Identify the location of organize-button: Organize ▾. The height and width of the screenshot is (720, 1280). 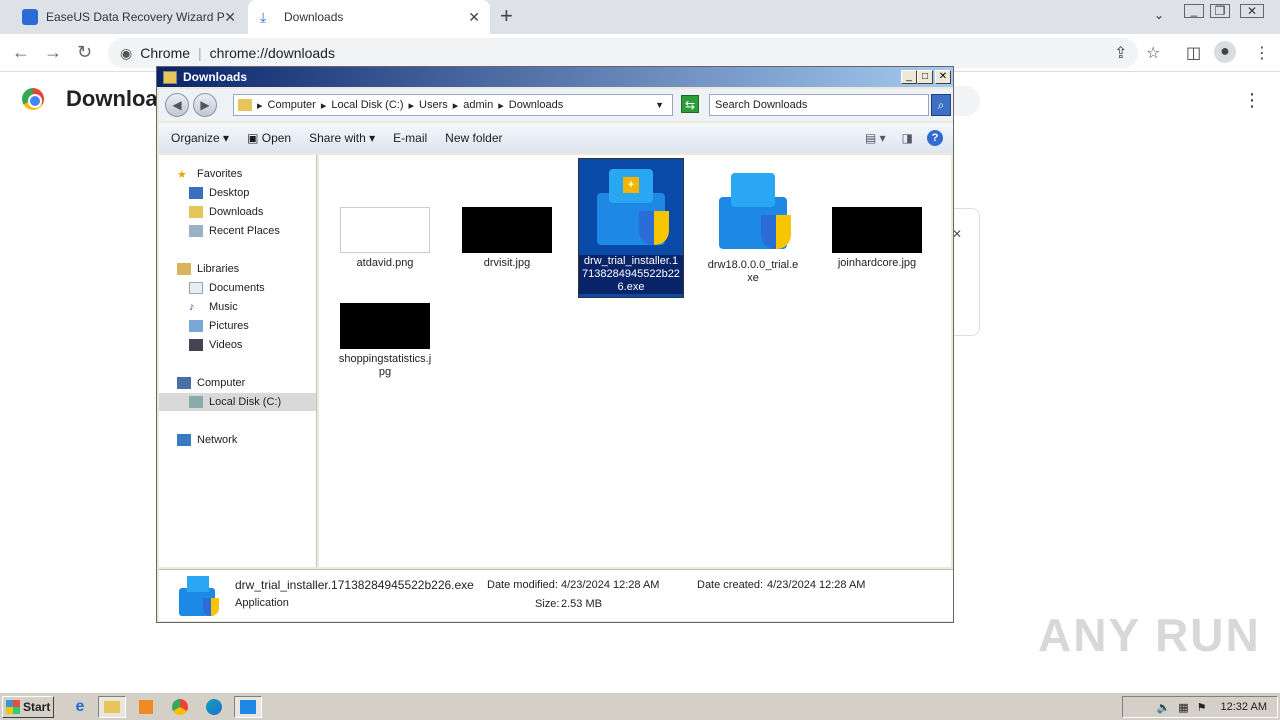
(200, 138).